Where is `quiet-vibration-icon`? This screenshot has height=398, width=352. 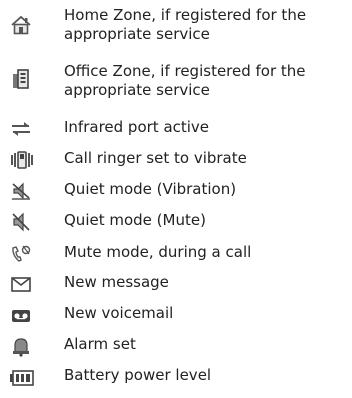 quiet-vibration-icon is located at coordinates (21, 191).